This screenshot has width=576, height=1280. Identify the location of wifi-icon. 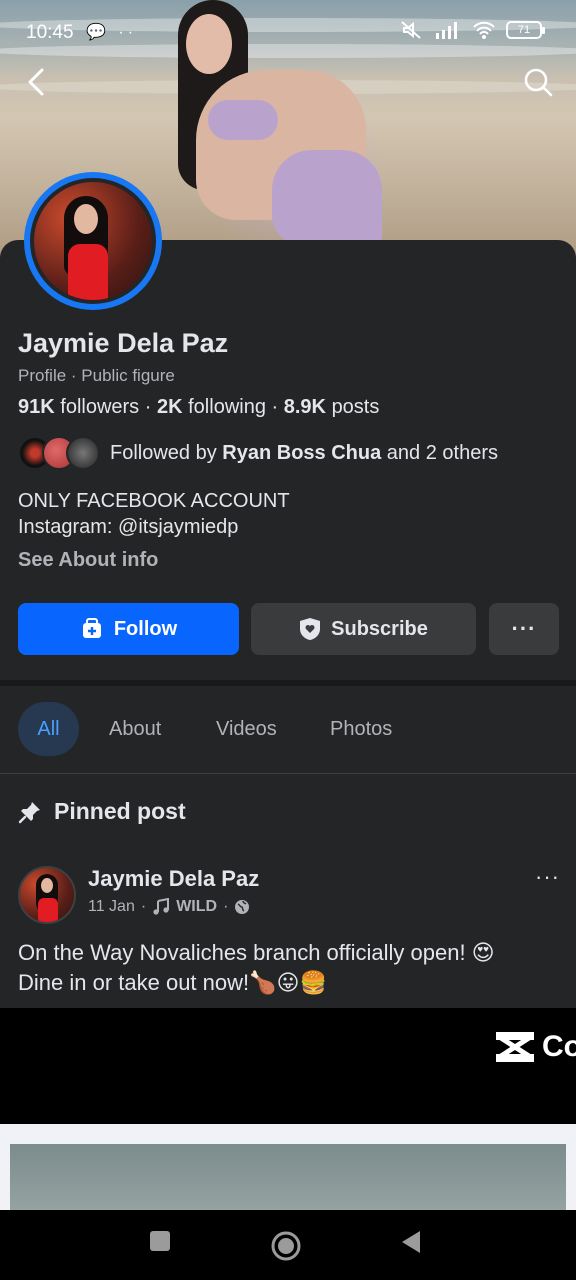
(484, 30).